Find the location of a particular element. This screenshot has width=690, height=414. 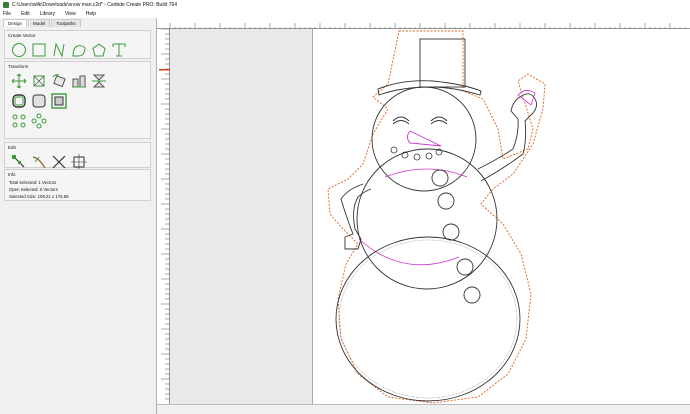

left-ruler is located at coordinates (163, 216).